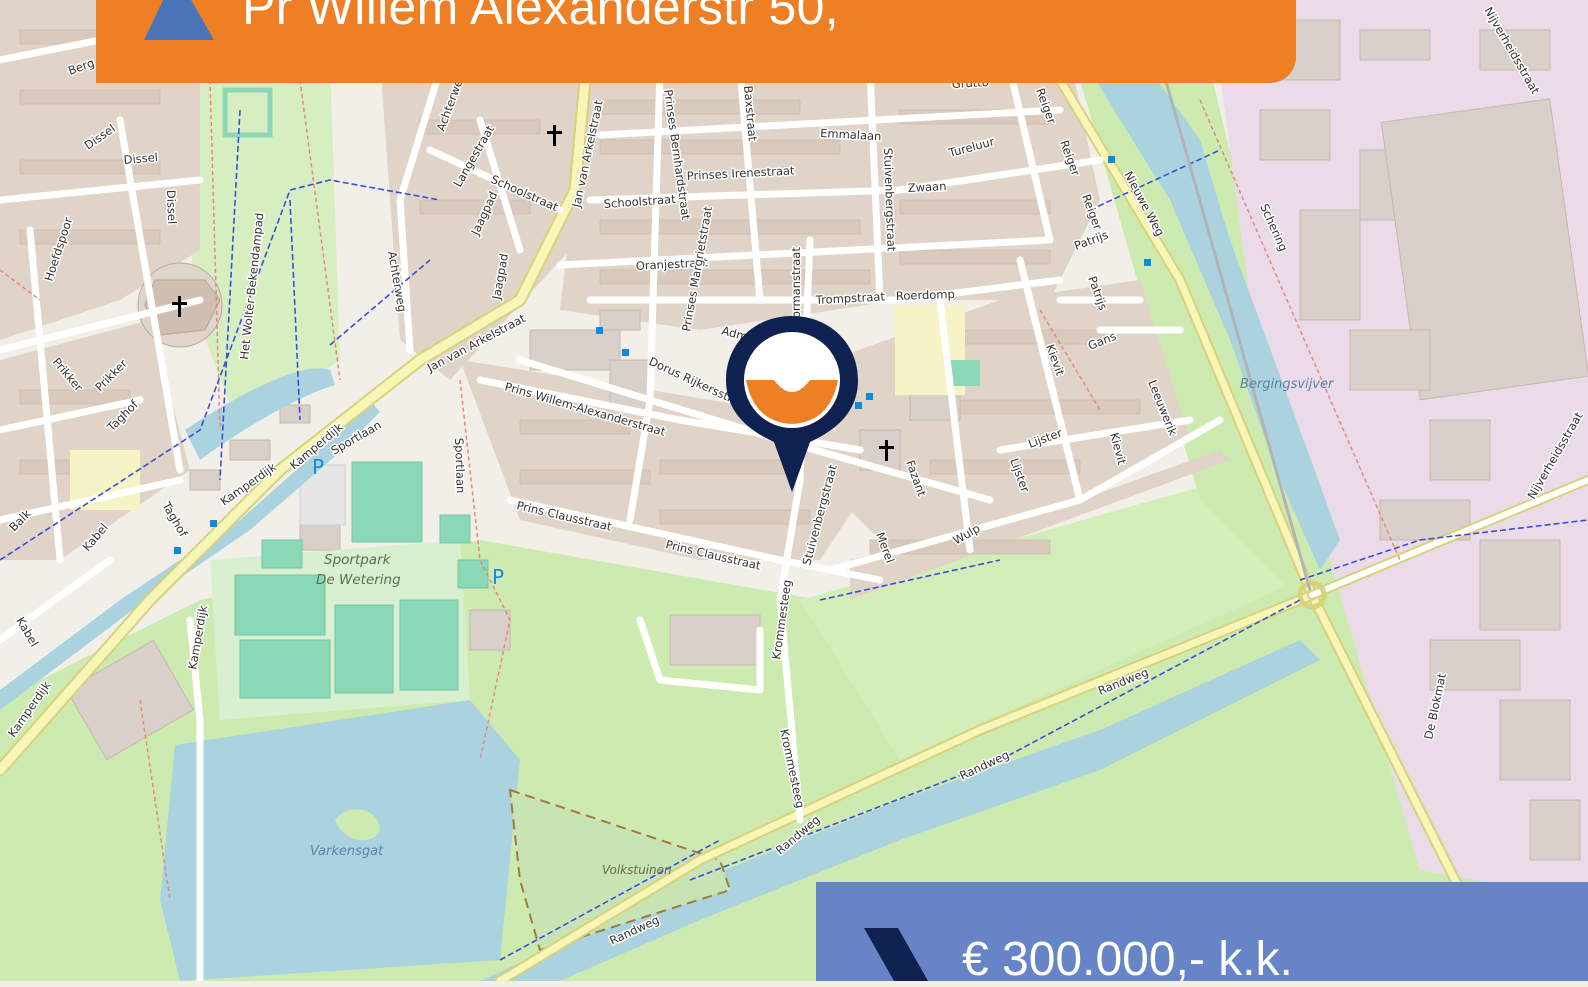  Describe the element at coordinates (1287, 384) in the screenshot. I see `water-label: Bergingsvijver` at that location.